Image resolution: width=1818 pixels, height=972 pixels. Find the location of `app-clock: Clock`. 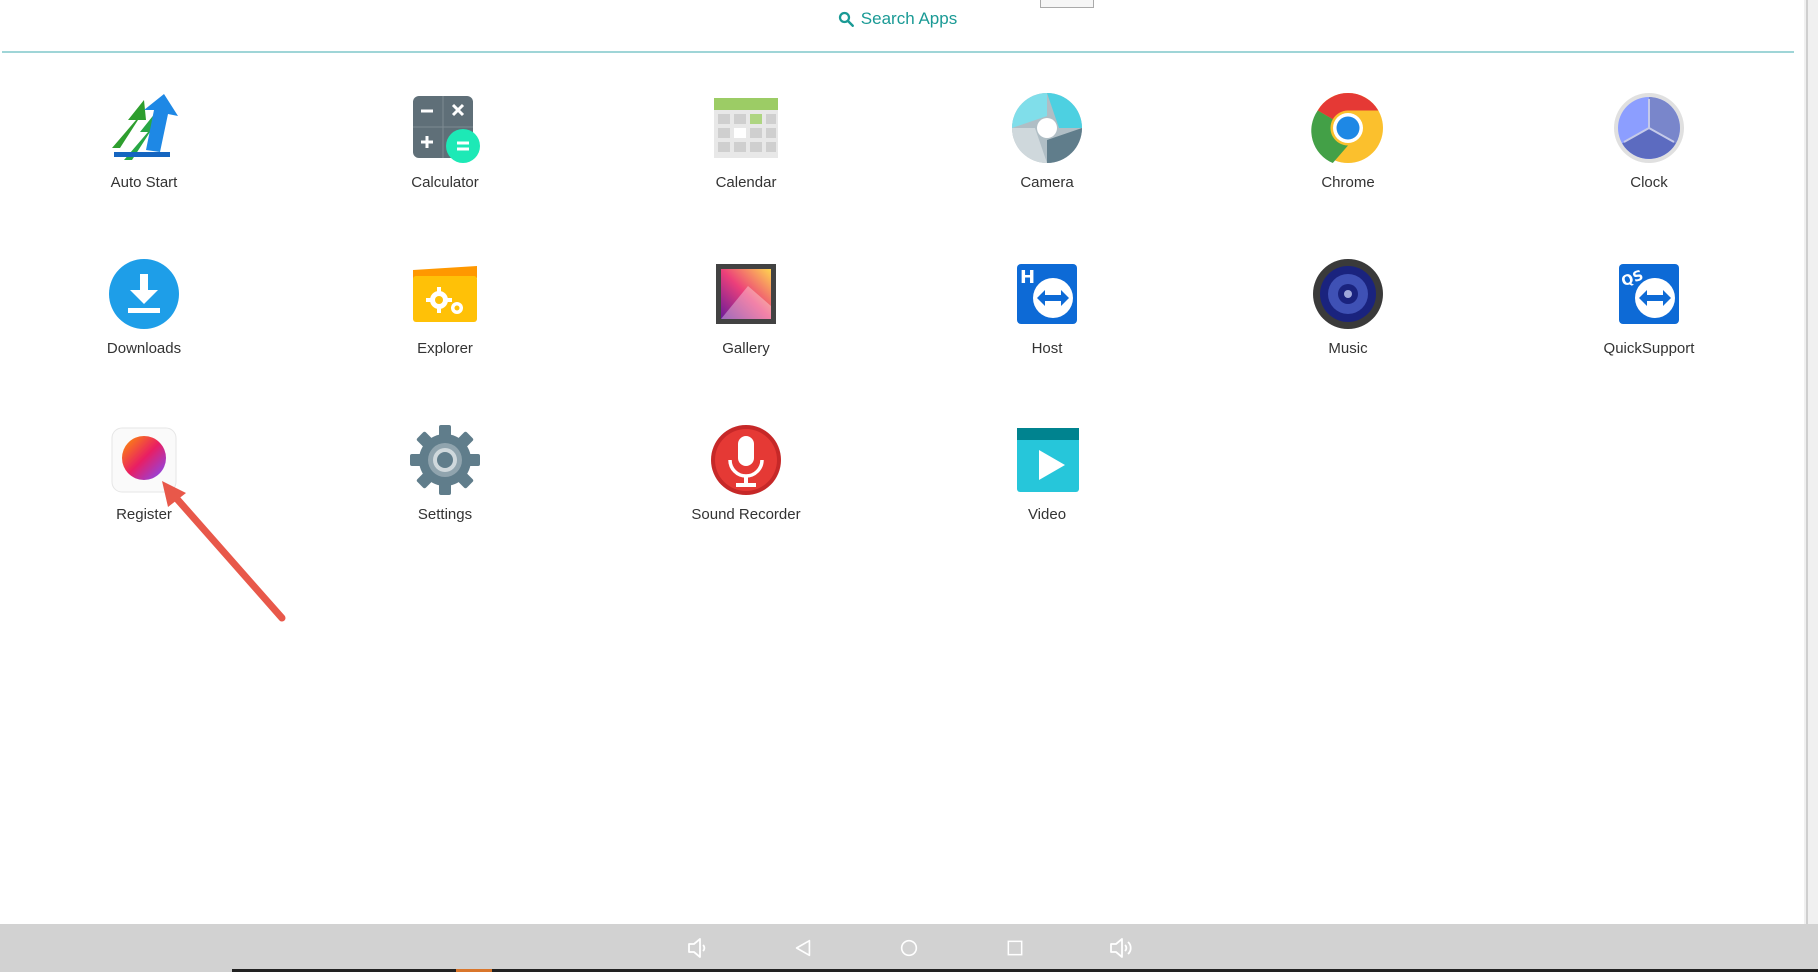

app-clock: Clock is located at coordinates (1649, 140).